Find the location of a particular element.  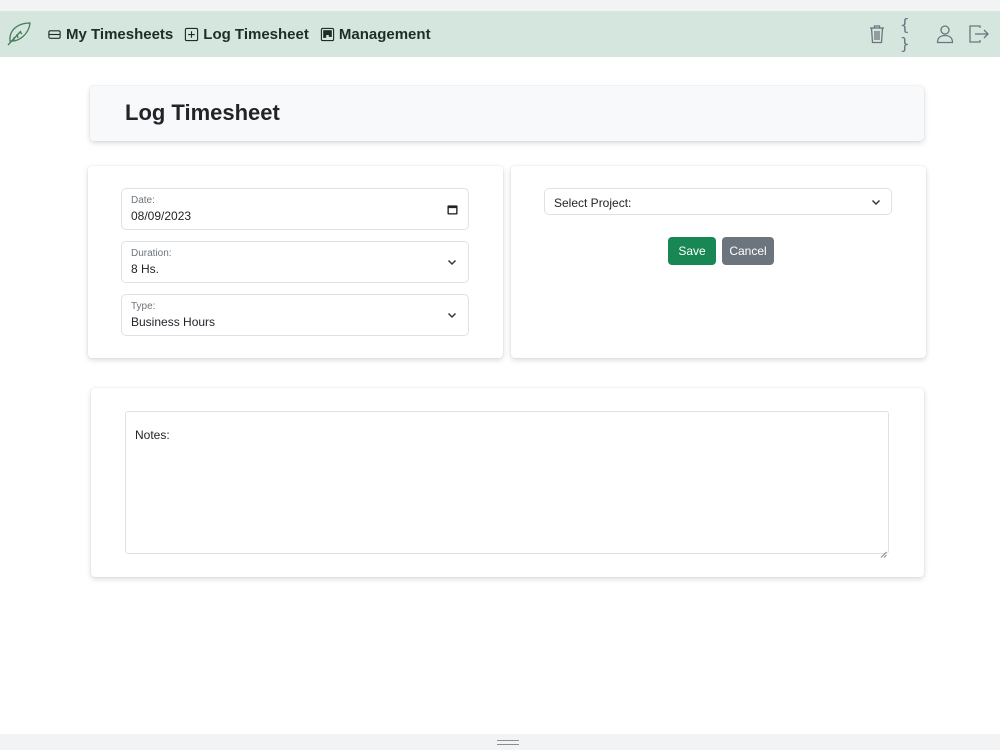

duration-select: Duration: 8 Hs. is located at coordinates (295, 262).